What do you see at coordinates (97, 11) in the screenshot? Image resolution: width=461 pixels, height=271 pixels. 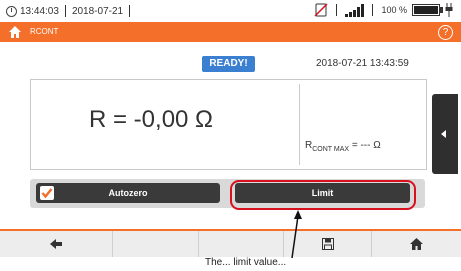 I see `status-date: 2018-07-21` at bounding box center [97, 11].